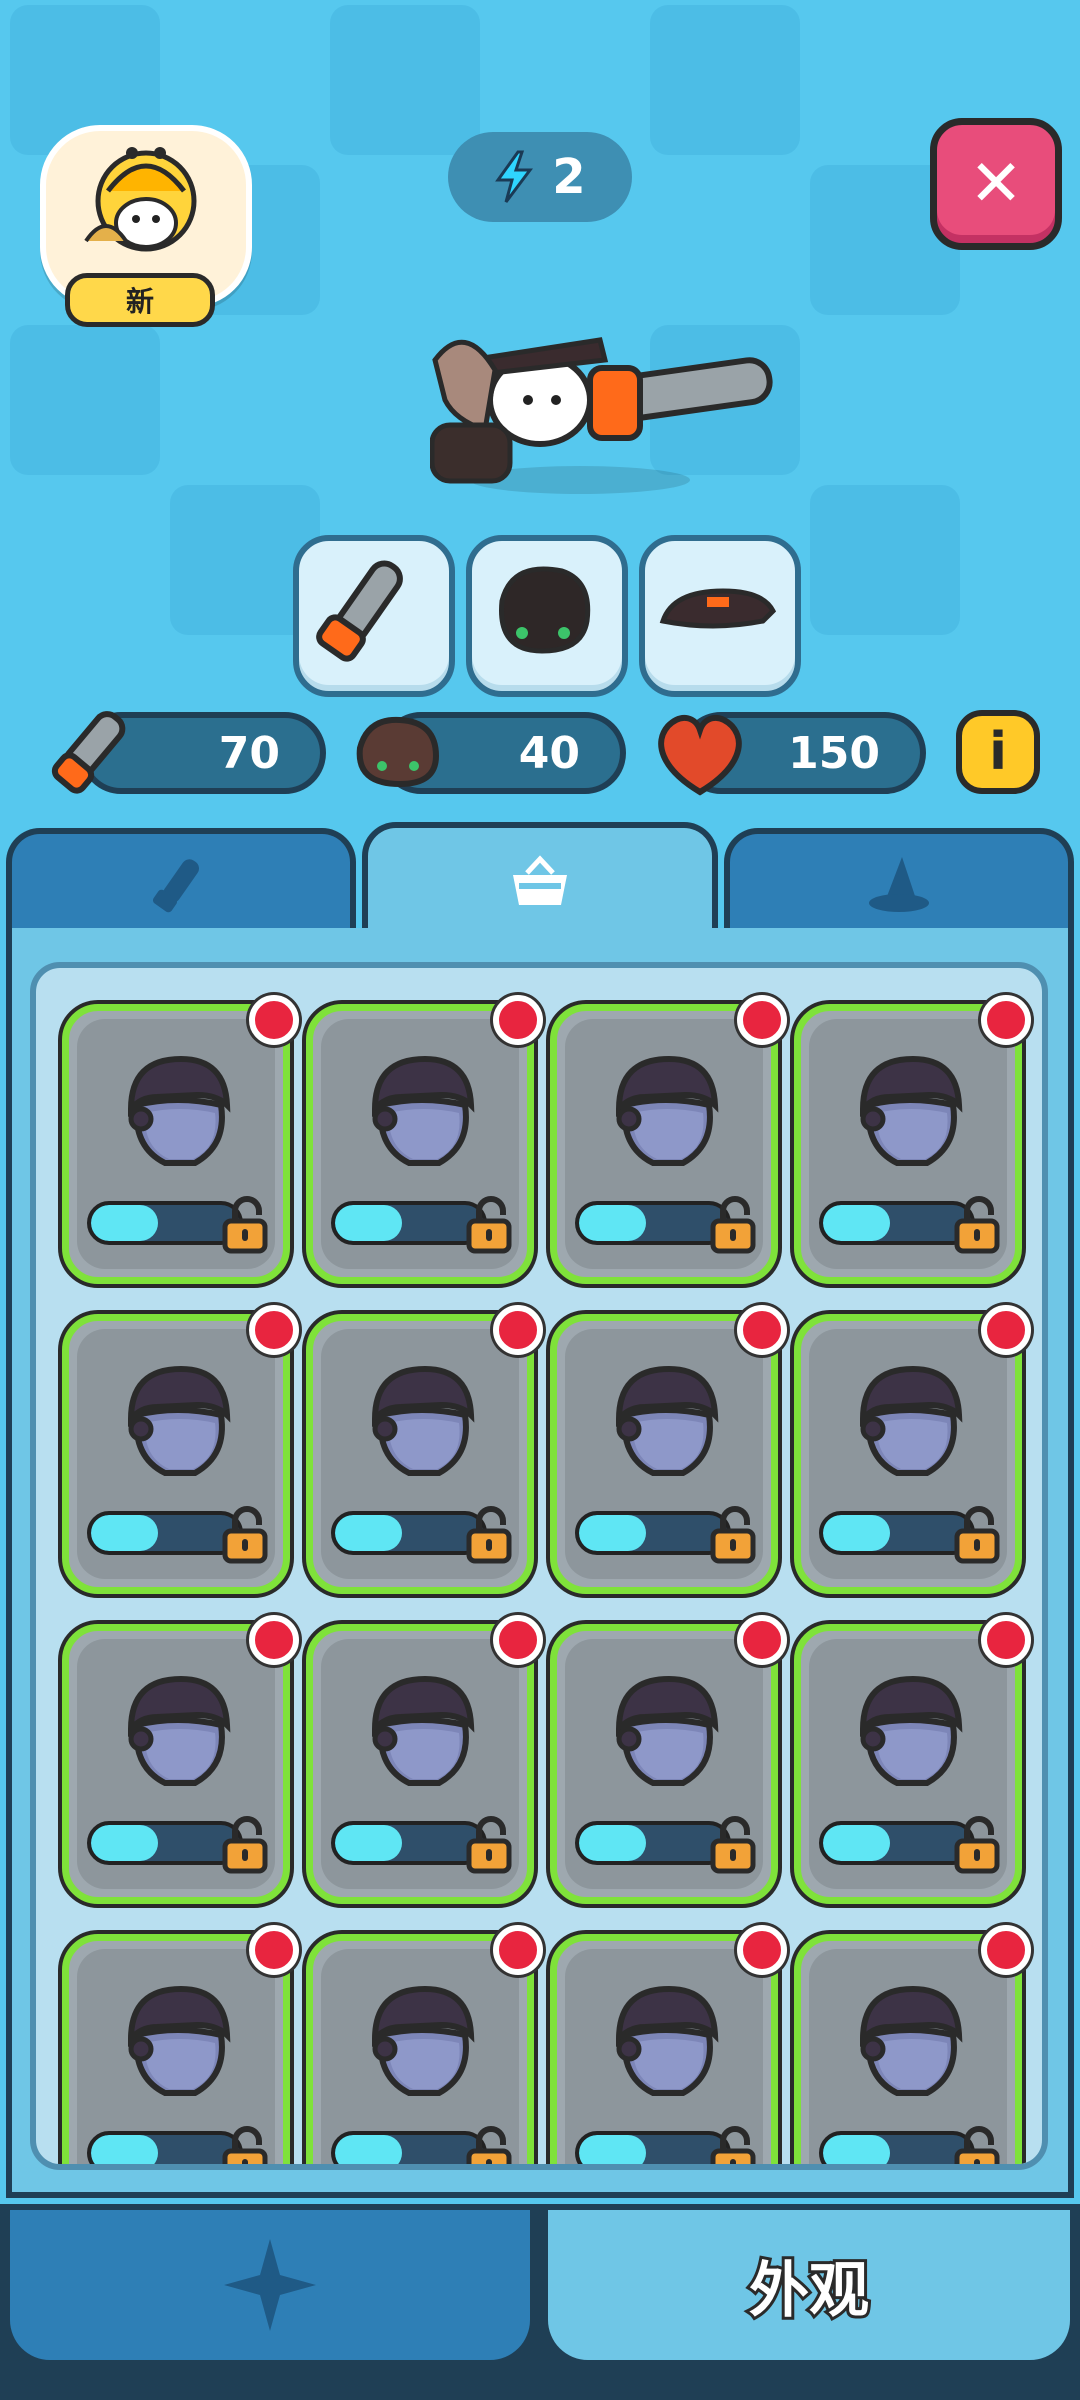  What do you see at coordinates (720, 616) in the screenshot?
I see `equip-slot-hat` at bounding box center [720, 616].